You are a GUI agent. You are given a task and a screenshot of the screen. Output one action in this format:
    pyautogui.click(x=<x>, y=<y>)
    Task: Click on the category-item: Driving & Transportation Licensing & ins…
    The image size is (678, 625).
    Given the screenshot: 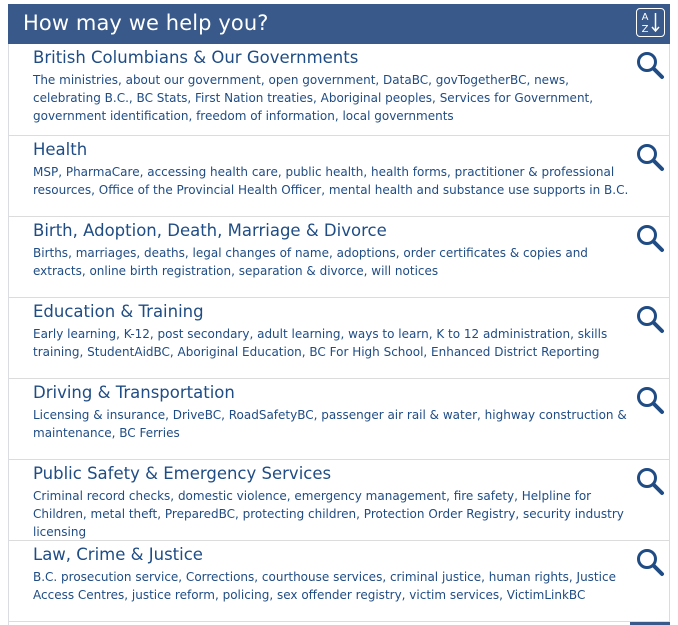 What is the action you would take?
    pyautogui.click(x=339, y=419)
    